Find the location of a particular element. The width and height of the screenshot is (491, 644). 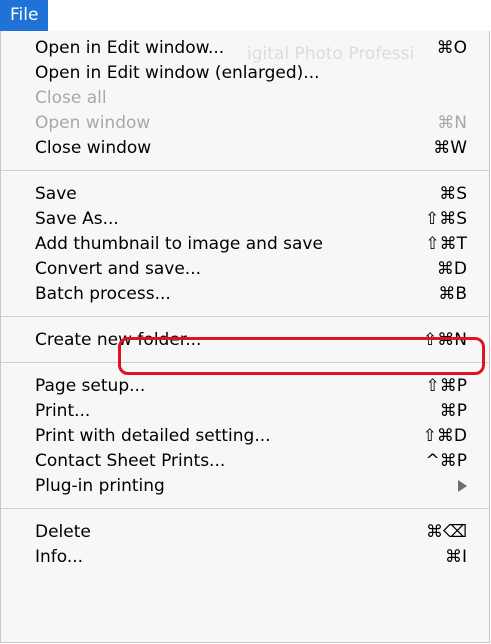

menu-item-shortcut: ⌘S is located at coordinates (453, 194).